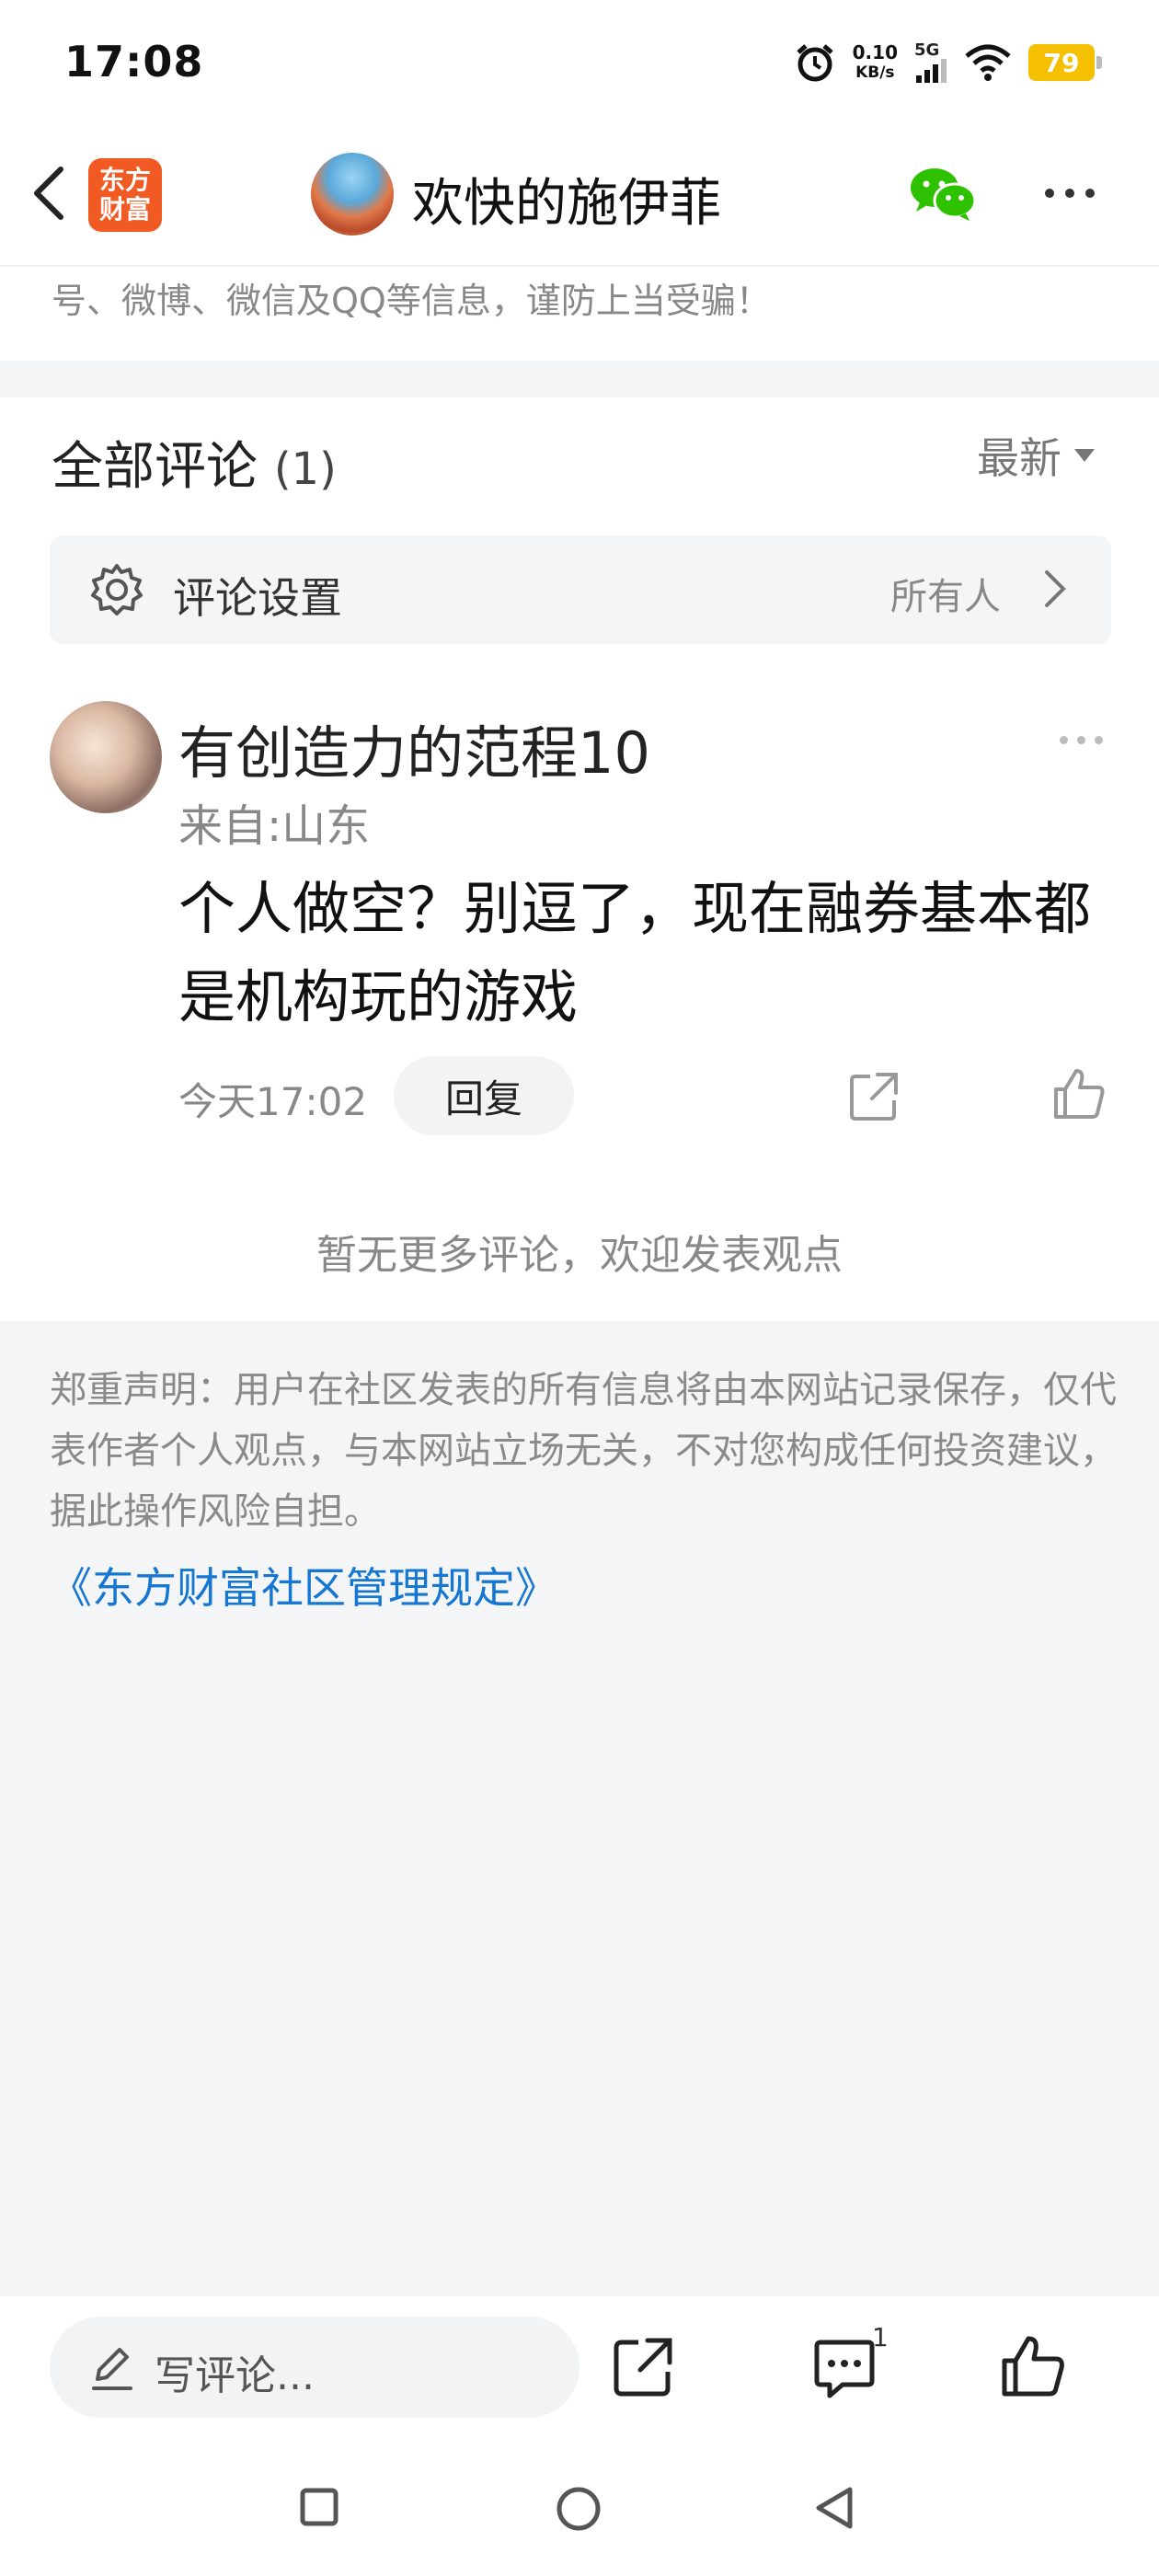 The height and width of the screenshot is (2576, 1159). Describe the element at coordinates (948, 62) in the screenshot. I see `status-icons: 0.10 KB/s 5G 79` at that location.